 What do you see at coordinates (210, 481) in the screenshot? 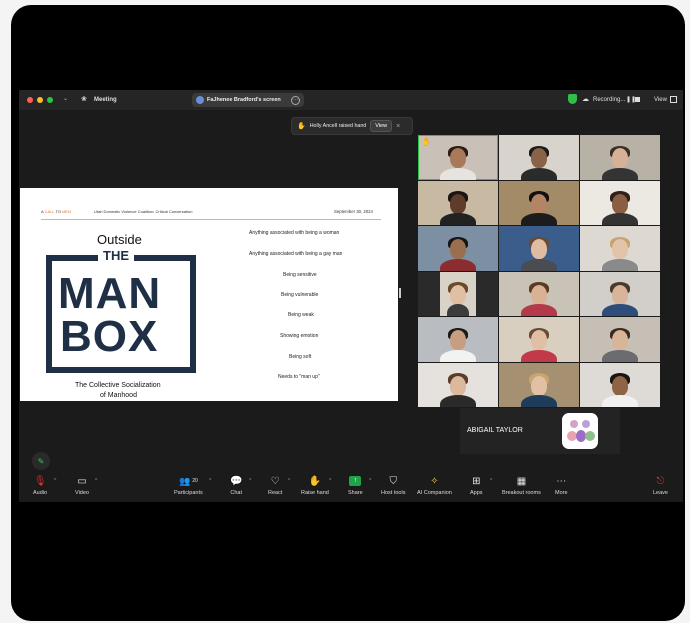
I see `participants-options-chevron-icon: ^` at bounding box center [210, 481].